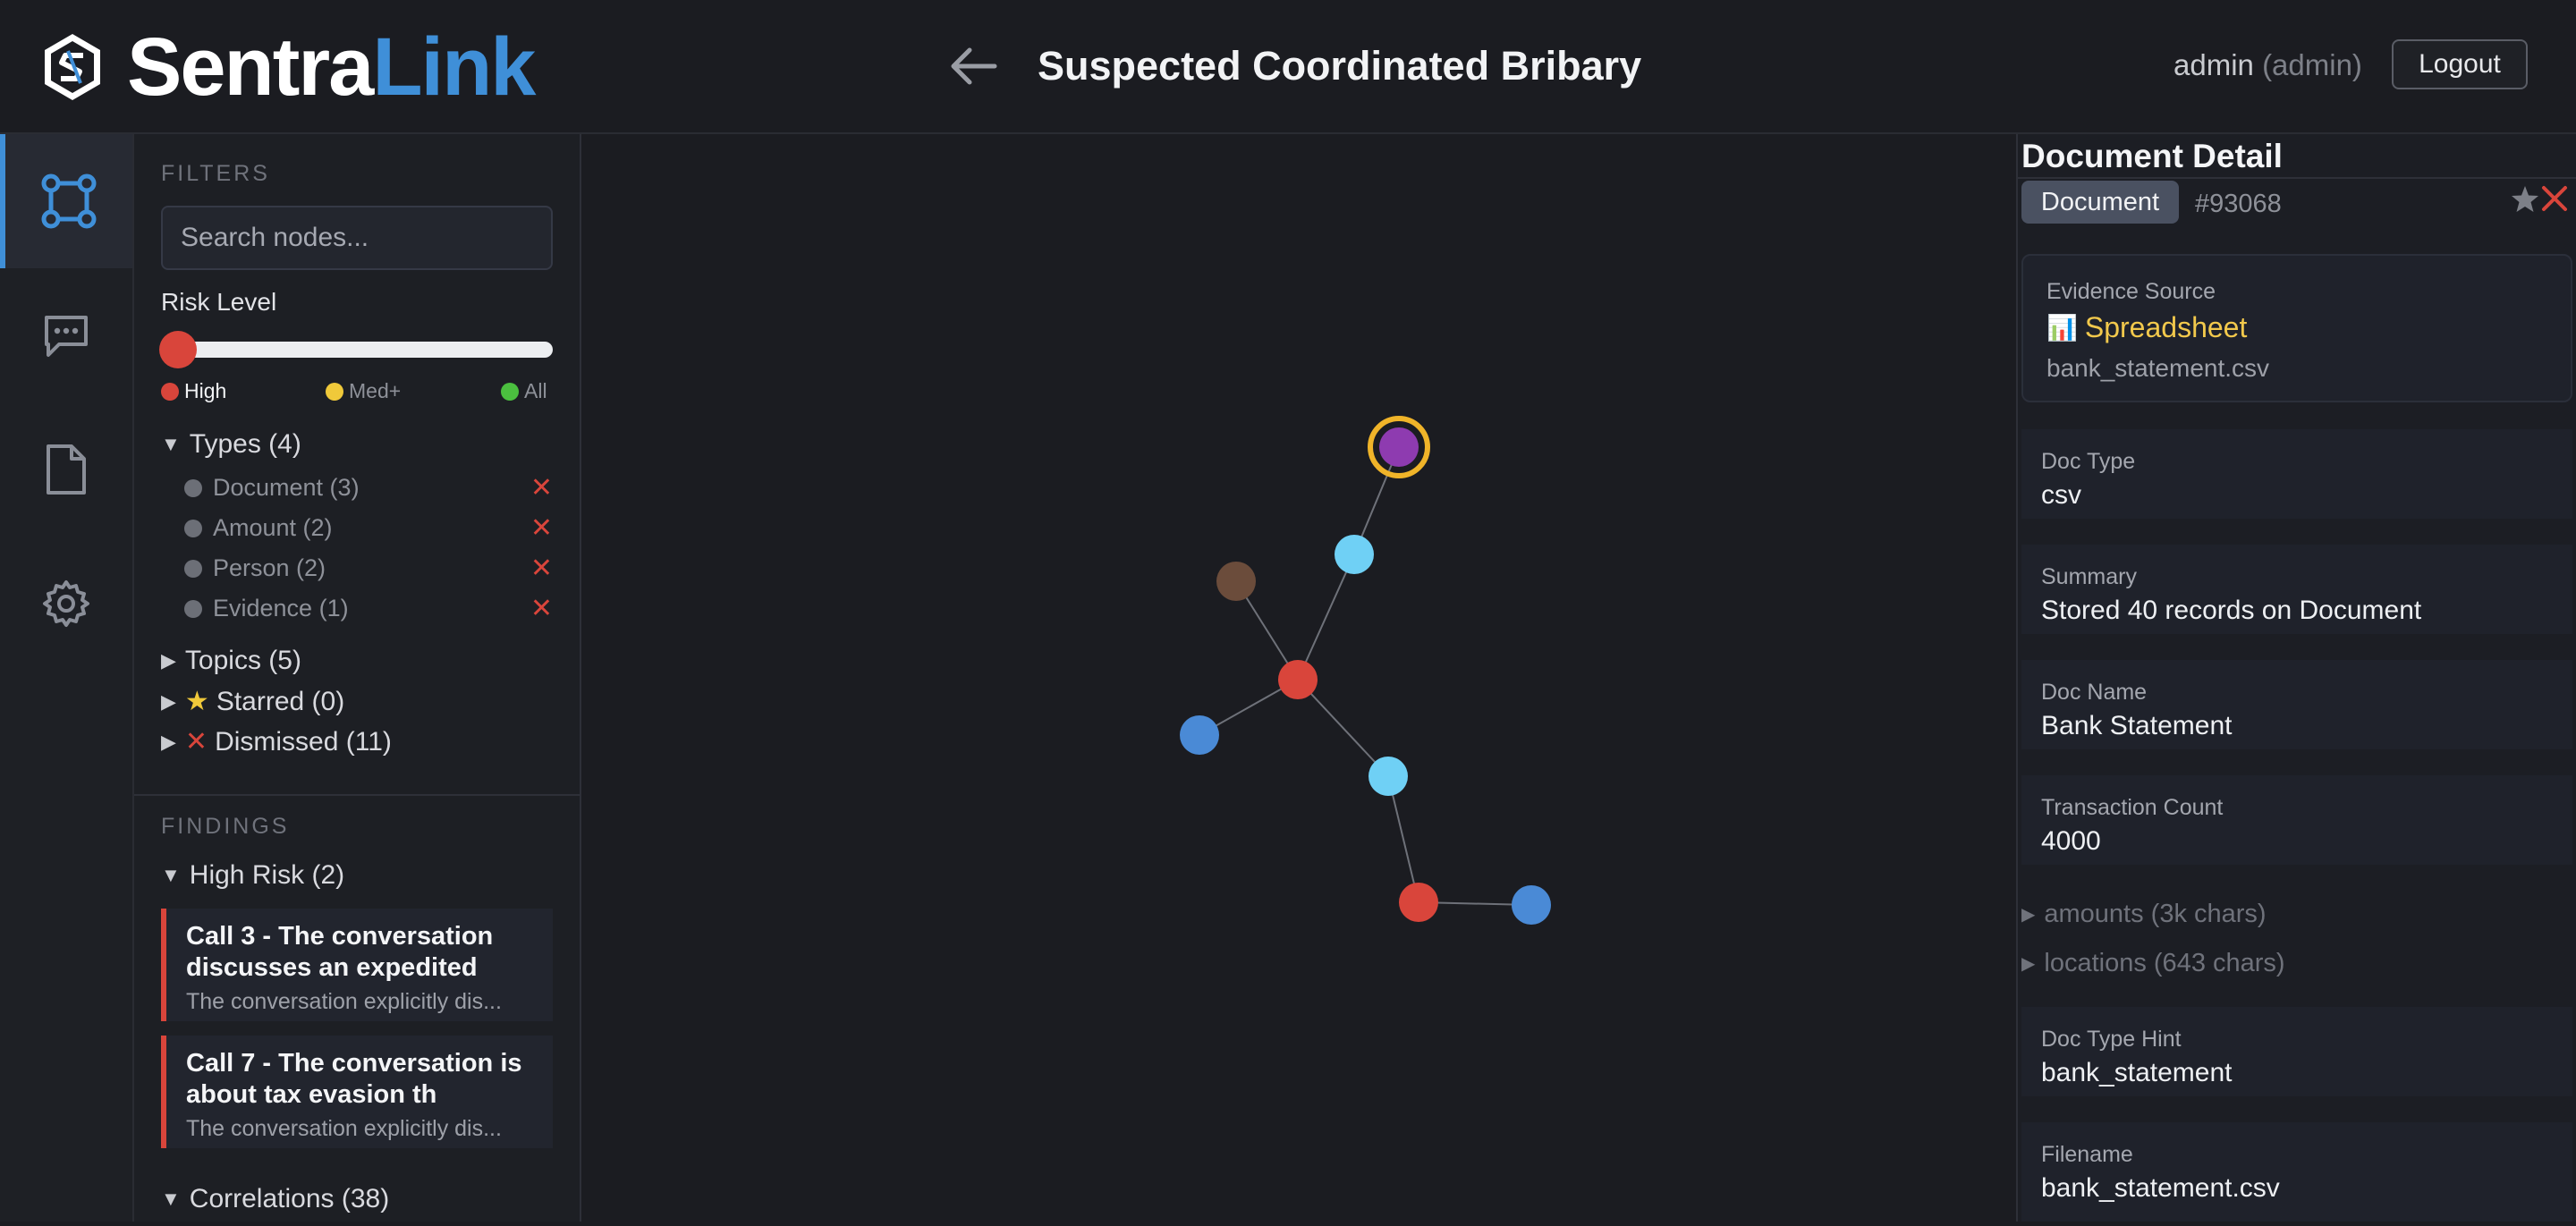 This screenshot has height=1226, width=2576. I want to click on star-icon, so click(2525, 199).